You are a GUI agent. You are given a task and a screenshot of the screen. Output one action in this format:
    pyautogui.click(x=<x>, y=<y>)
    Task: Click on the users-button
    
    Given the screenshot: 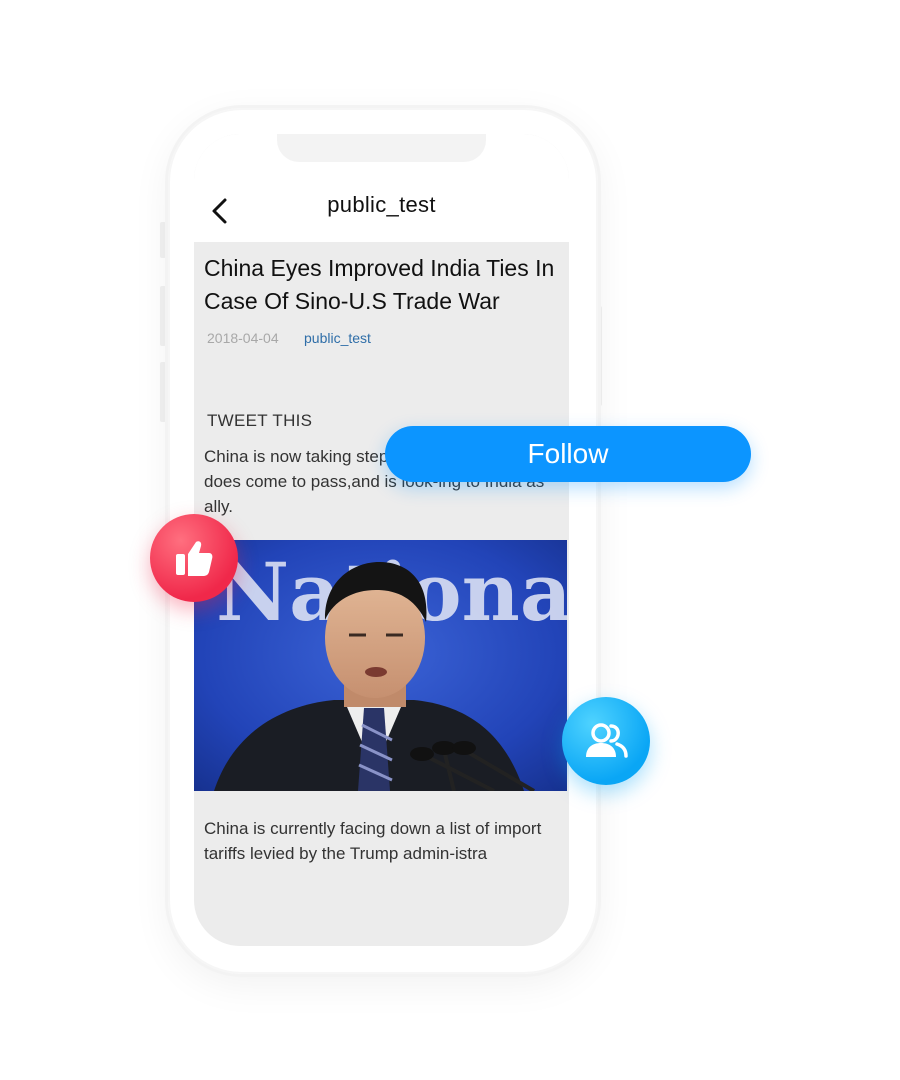 What is the action you would take?
    pyautogui.click(x=606, y=741)
    